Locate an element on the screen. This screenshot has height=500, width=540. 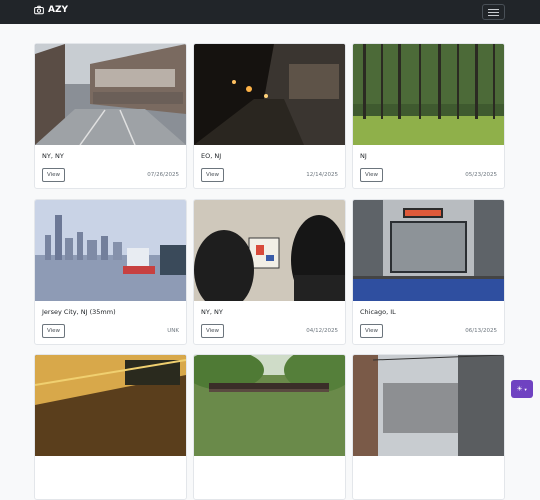
photo-card: NY, NY View 07/26/2025 is located at coordinates (110, 116).